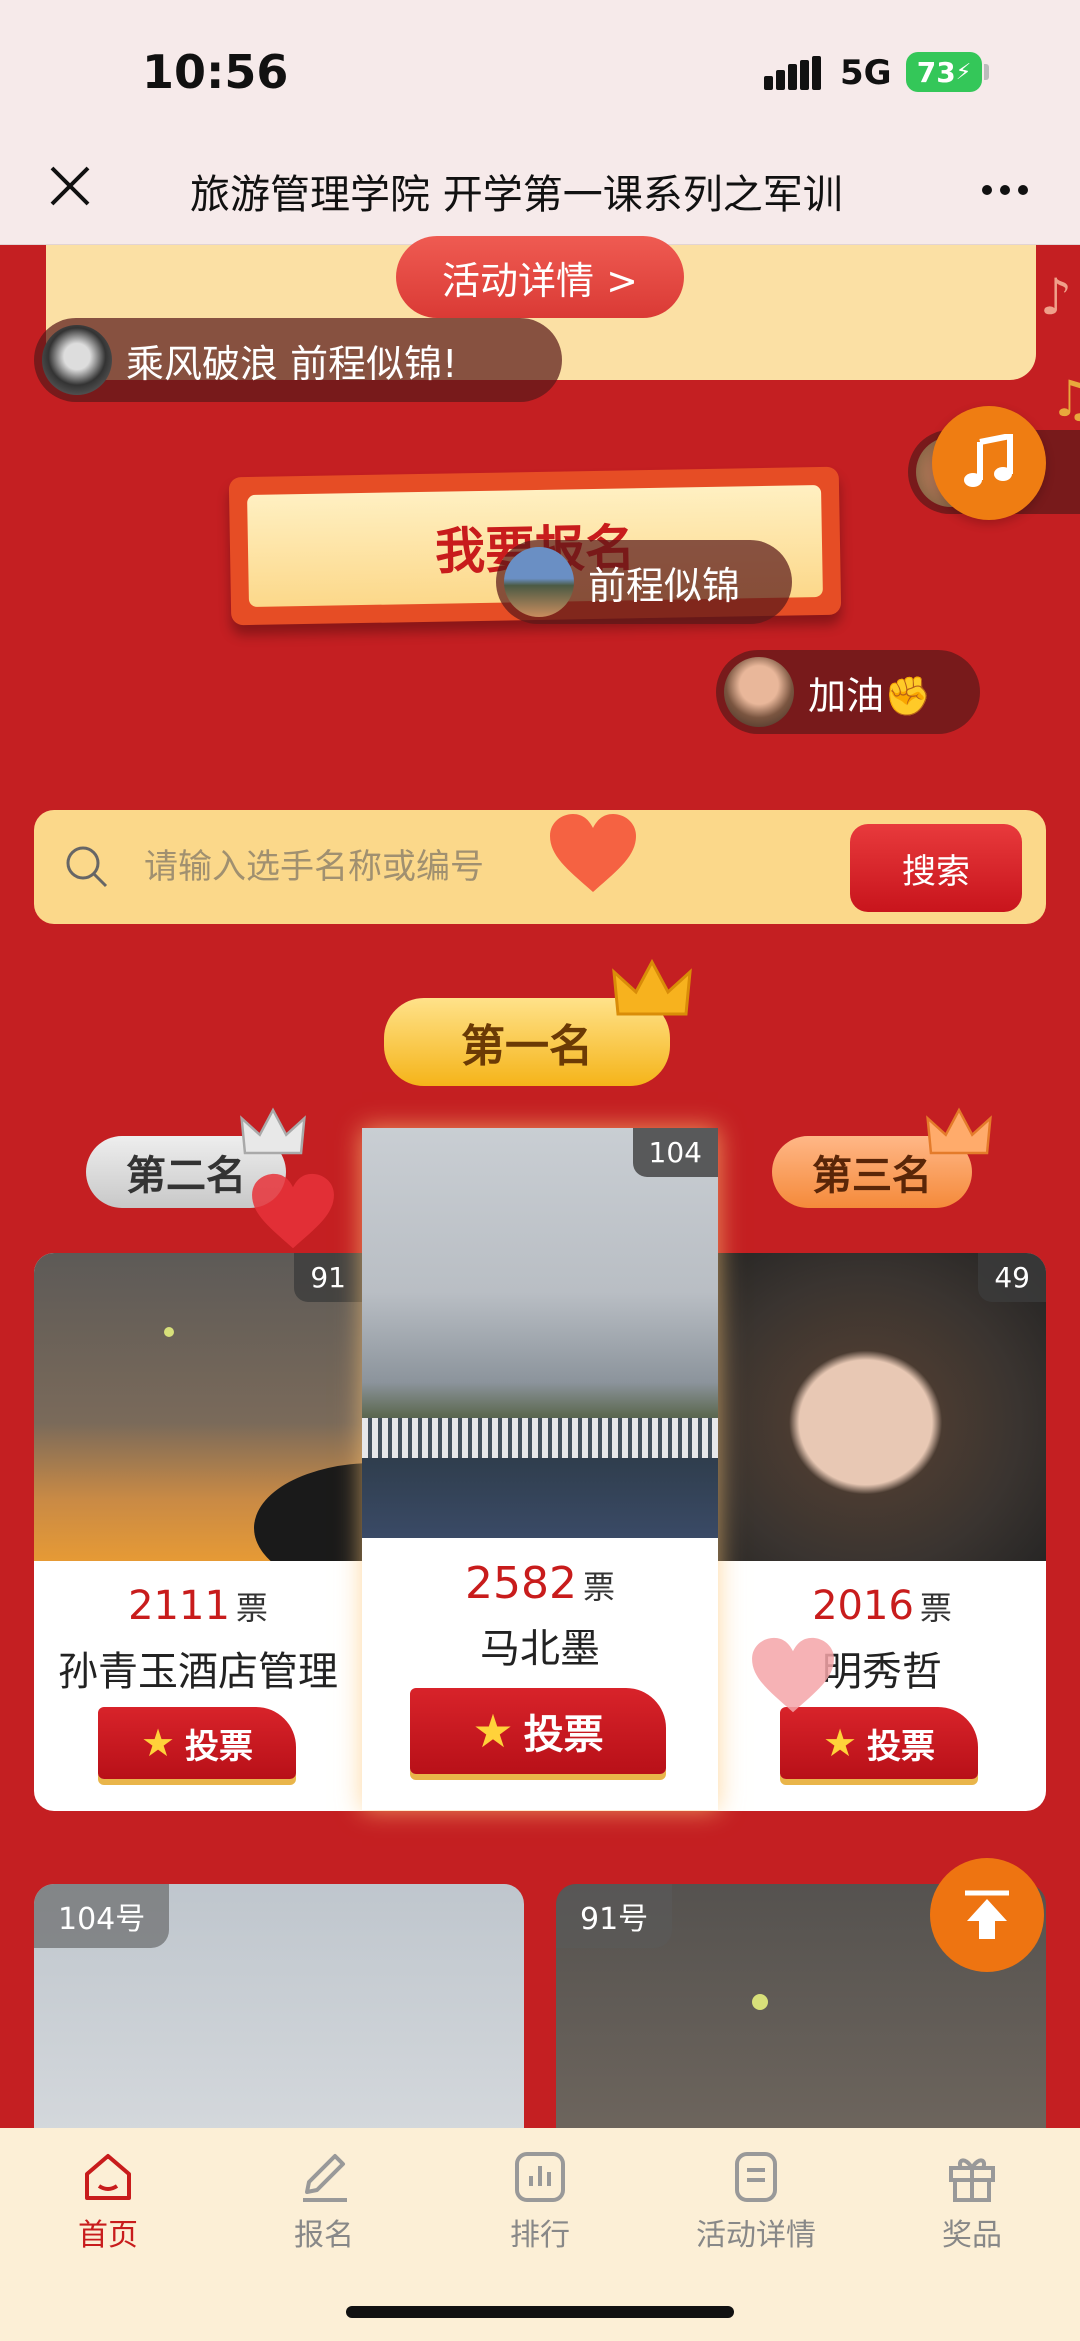  Describe the element at coordinates (540, 2177) in the screenshot. I see `chart-icon` at that location.